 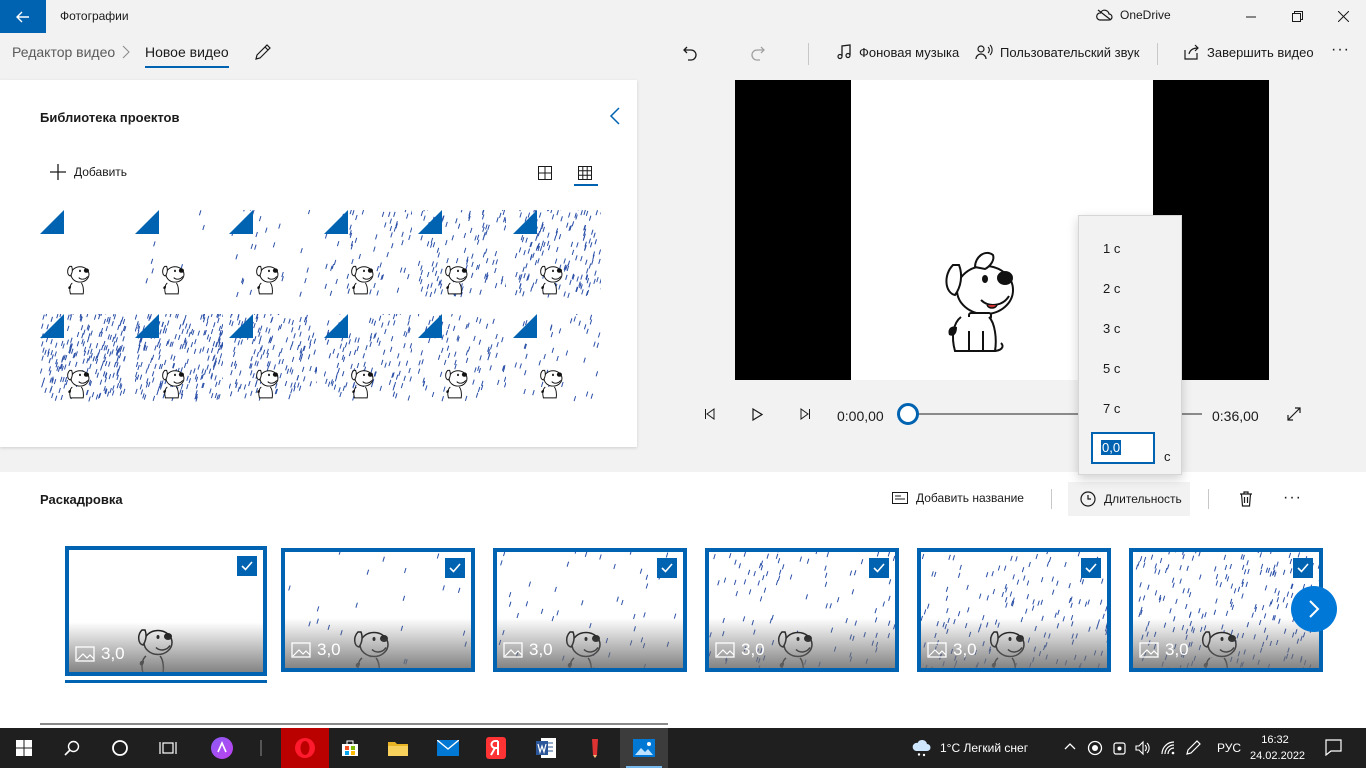 What do you see at coordinates (1294, 414) in the screenshot?
I see `fullscreen-button` at bounding box center [1294, 414].